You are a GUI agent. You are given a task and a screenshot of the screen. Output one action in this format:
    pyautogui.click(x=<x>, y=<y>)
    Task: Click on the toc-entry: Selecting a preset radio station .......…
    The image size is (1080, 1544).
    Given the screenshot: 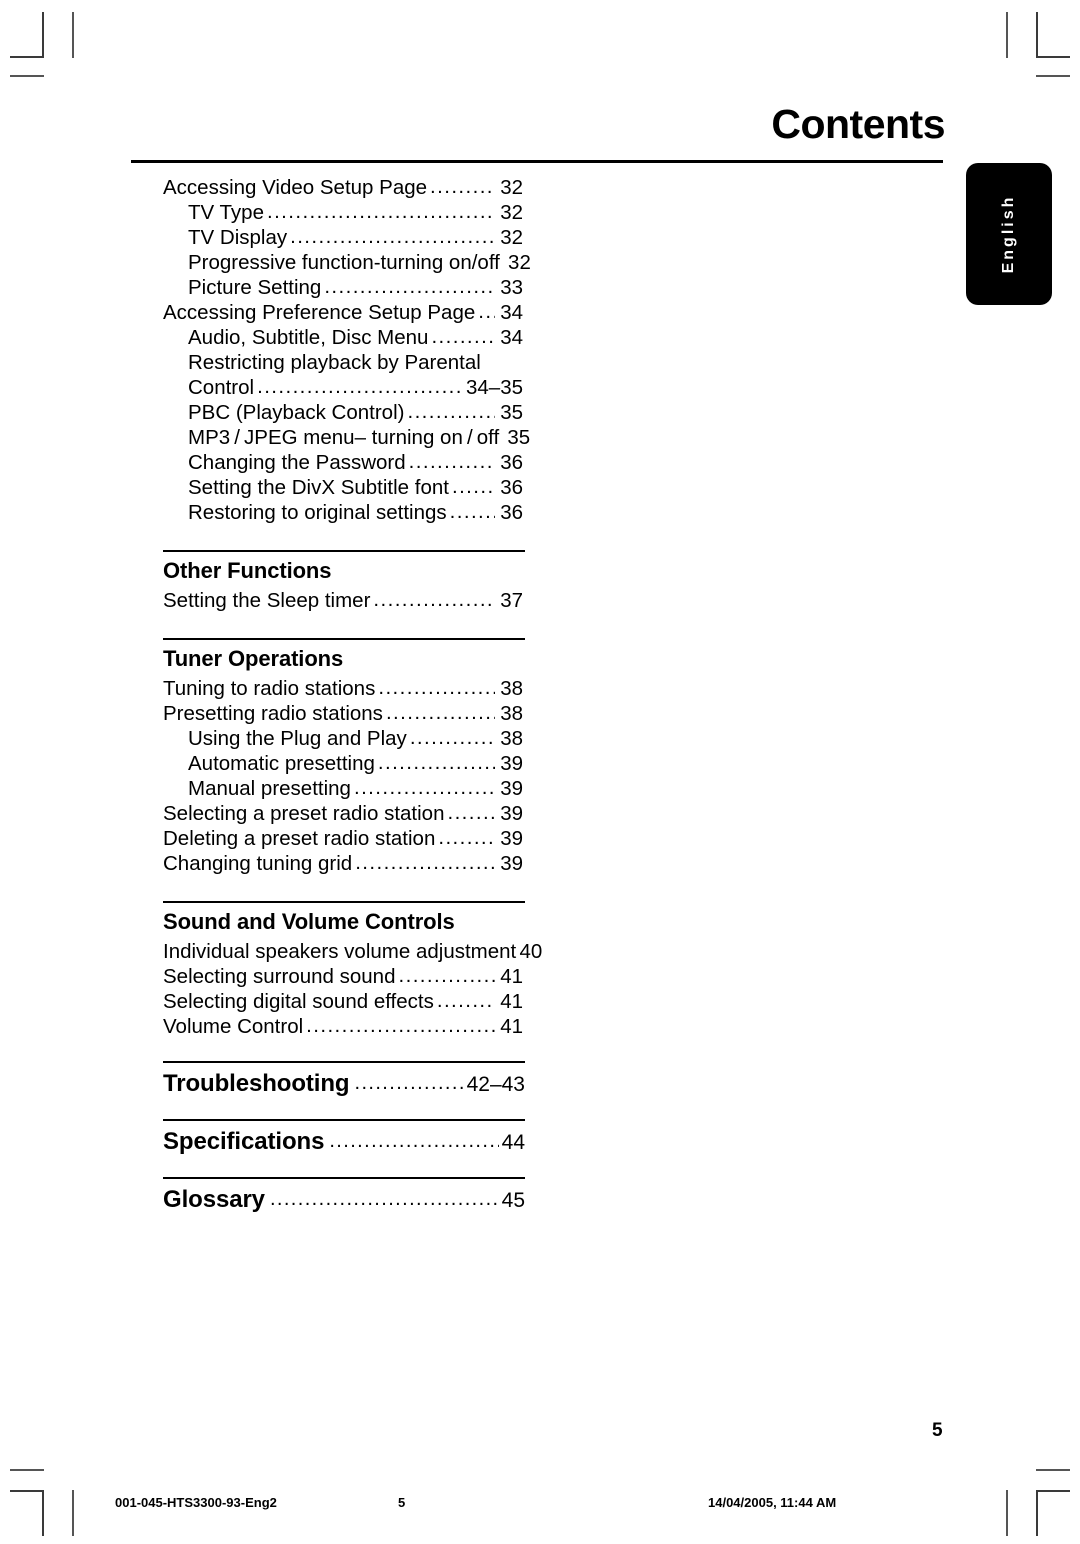 What is the action you would take?
    pyautogui.click(x=343, y=813)
    